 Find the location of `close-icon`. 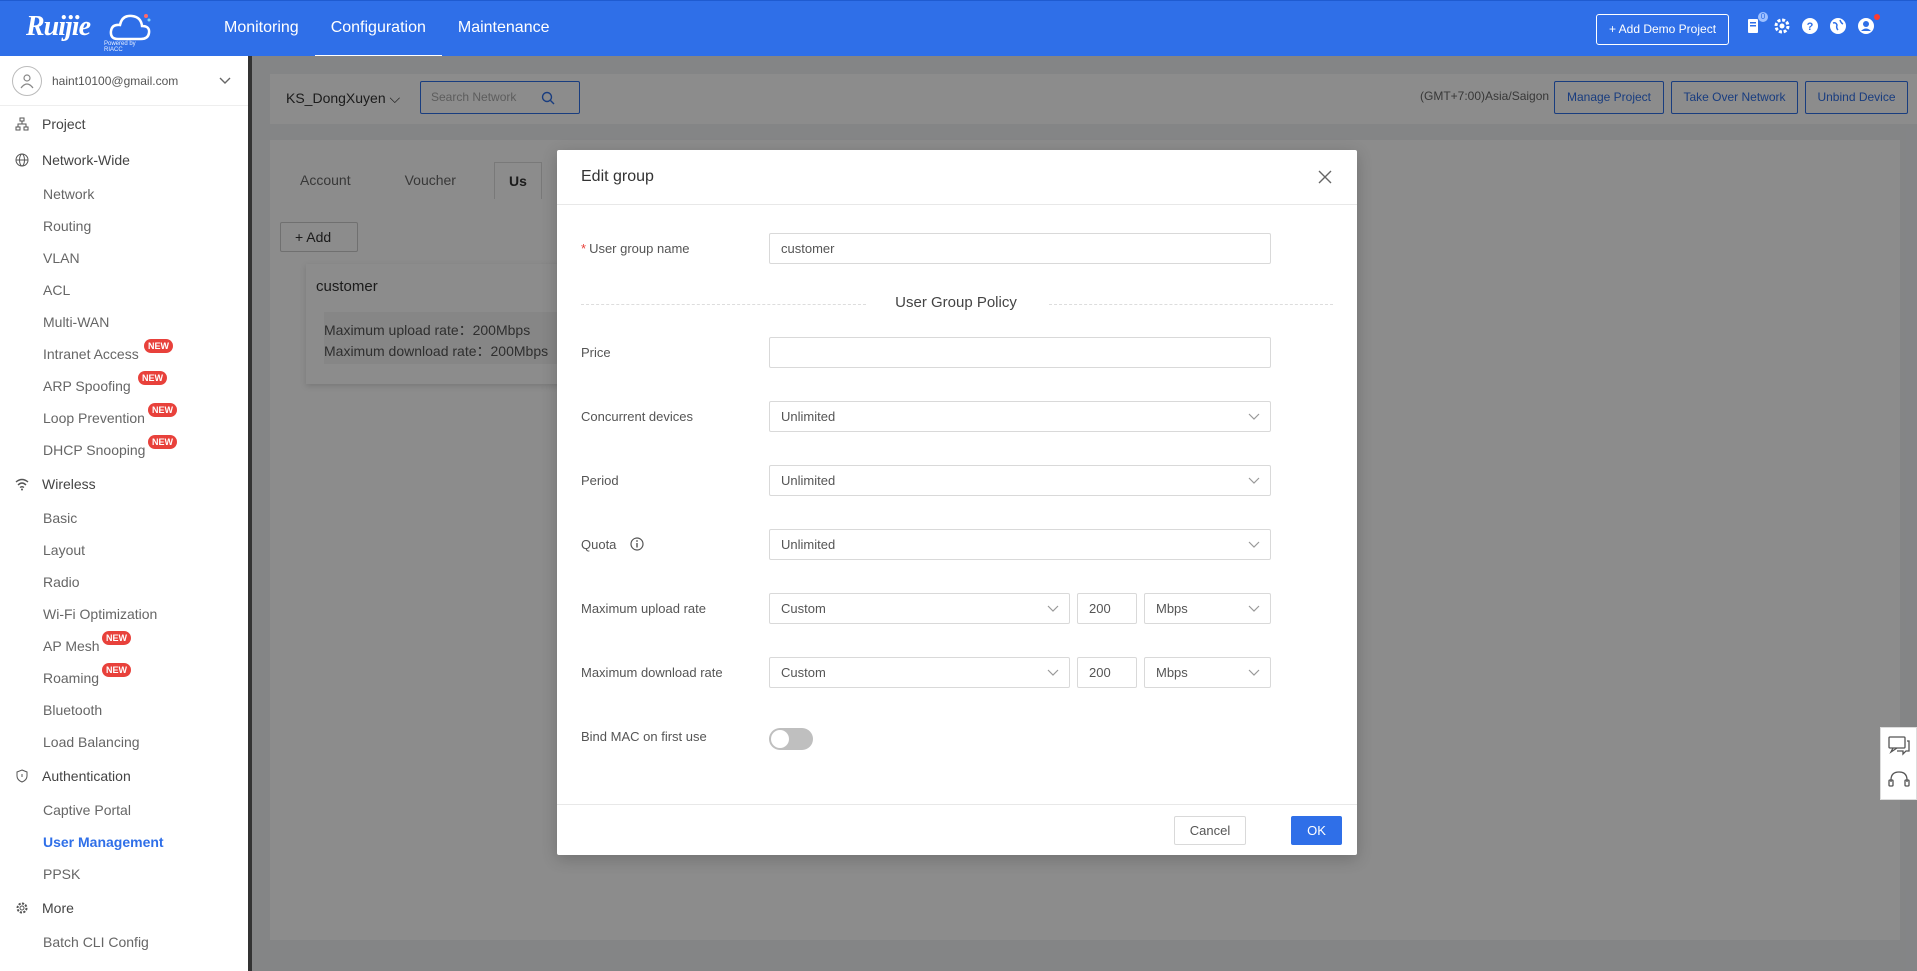

close-icon is located at coordinates (1325, 177).